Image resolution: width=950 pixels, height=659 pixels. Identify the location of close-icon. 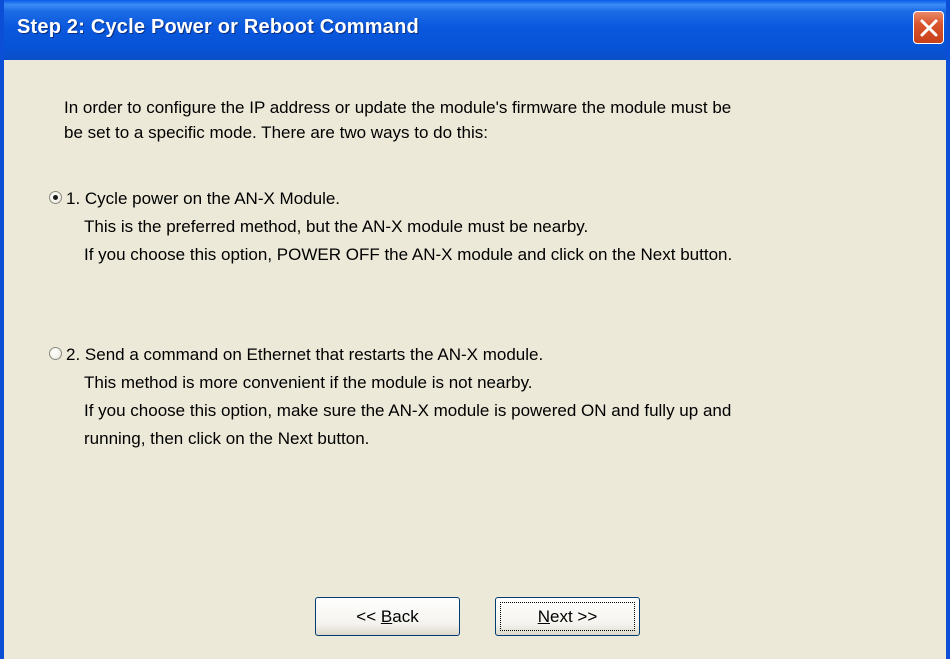
(929, 28).